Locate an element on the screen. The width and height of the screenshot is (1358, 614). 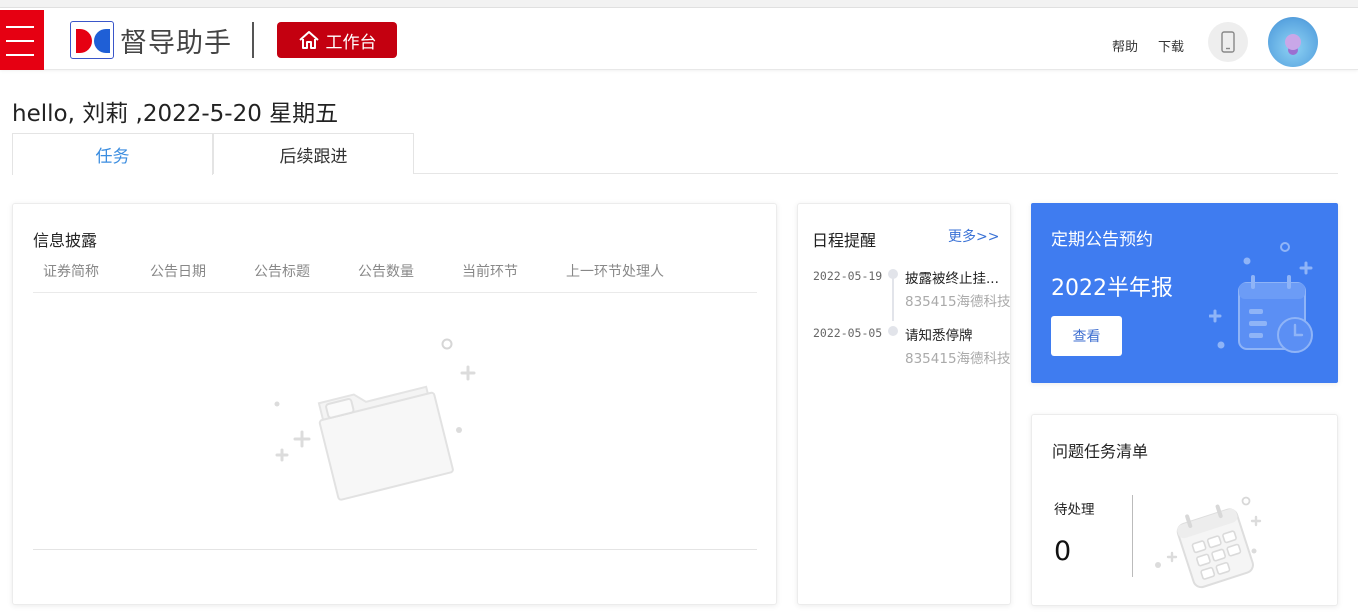
timeline-dot is located at coordinates (893, 331).